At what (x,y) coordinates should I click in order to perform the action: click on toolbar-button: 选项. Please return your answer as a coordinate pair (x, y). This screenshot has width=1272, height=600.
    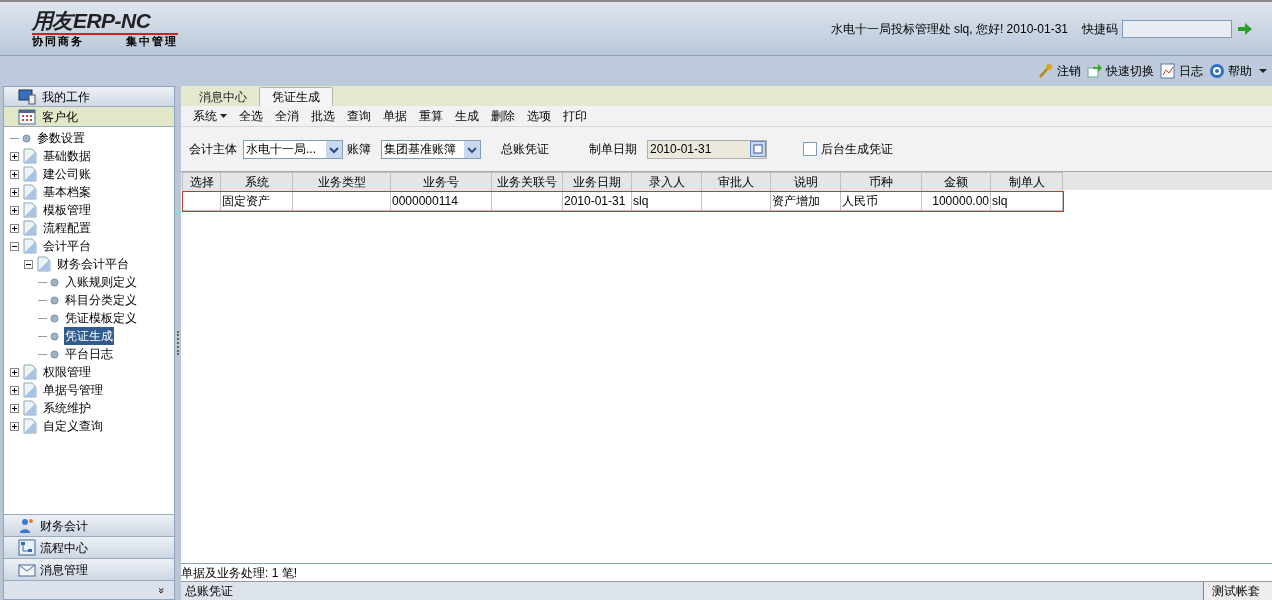
    Looking at the image, I should click on (539, 116).